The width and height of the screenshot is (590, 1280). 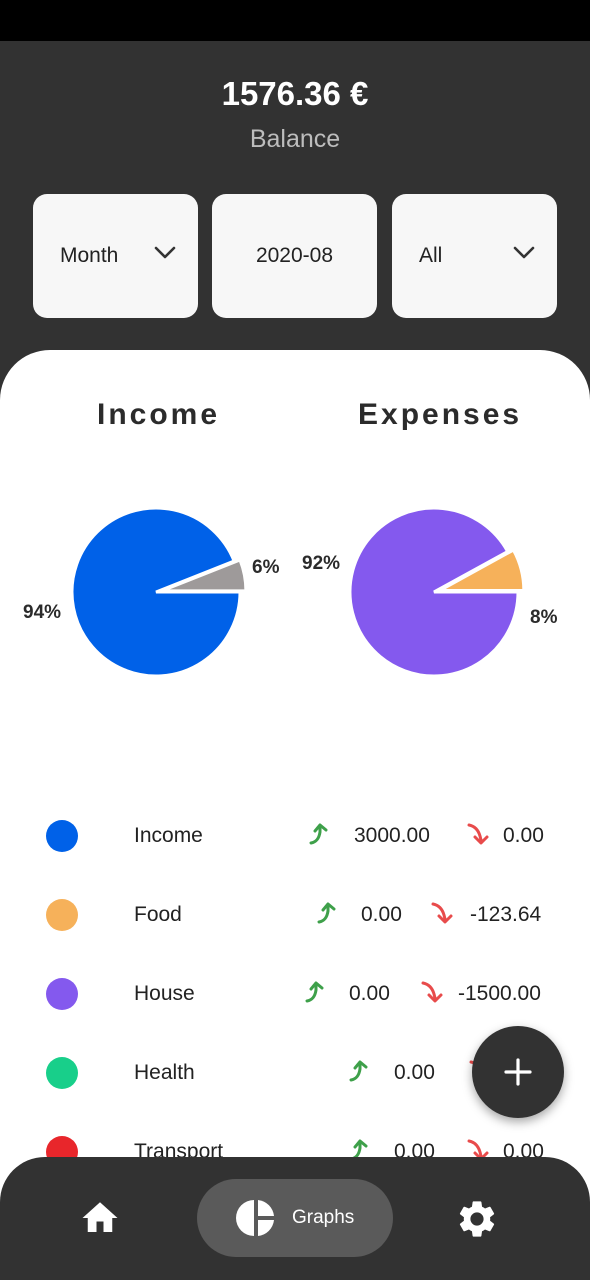 What do you see at coordinates (295, 915) in the screenshot?
I see `legend-row-food: Food 0.00 -123.64` at bounding box center [295, 915].